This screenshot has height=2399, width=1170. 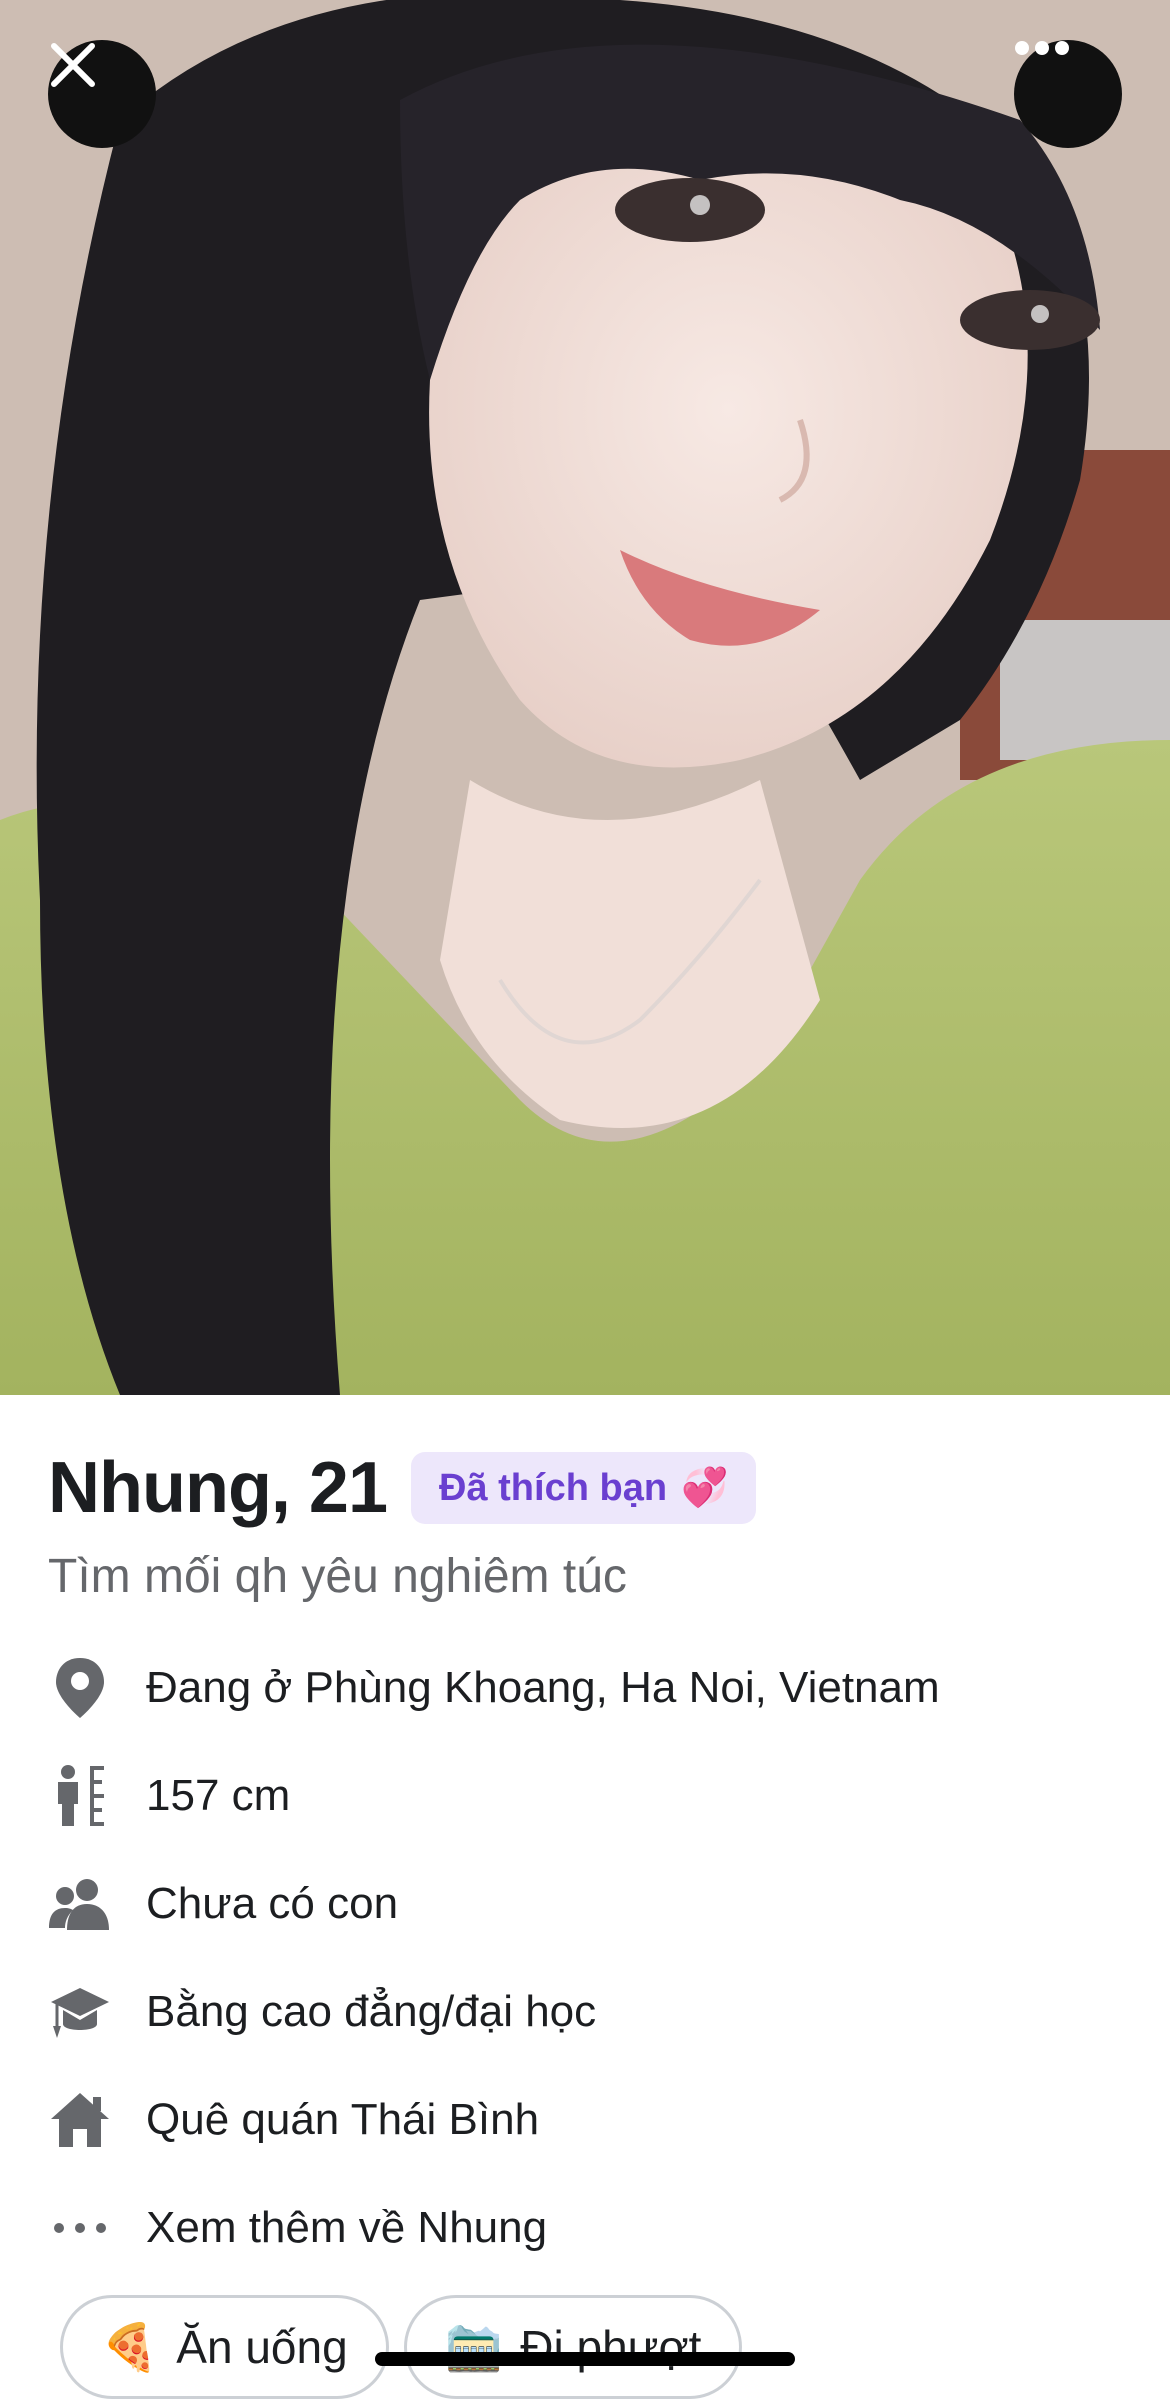 I want to click on detail-location: Đang ở Phùng Khoang, Ha Noi, Vietnam, so click(x=494, y=1688).